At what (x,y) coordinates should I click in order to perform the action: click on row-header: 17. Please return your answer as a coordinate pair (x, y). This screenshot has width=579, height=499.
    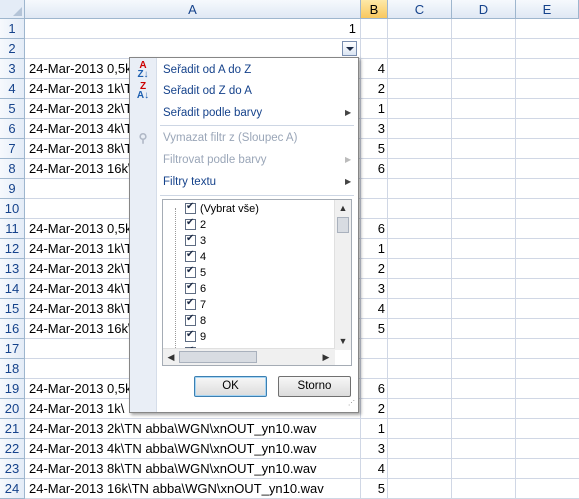
    Looking at the image, I should click on (12, 349).